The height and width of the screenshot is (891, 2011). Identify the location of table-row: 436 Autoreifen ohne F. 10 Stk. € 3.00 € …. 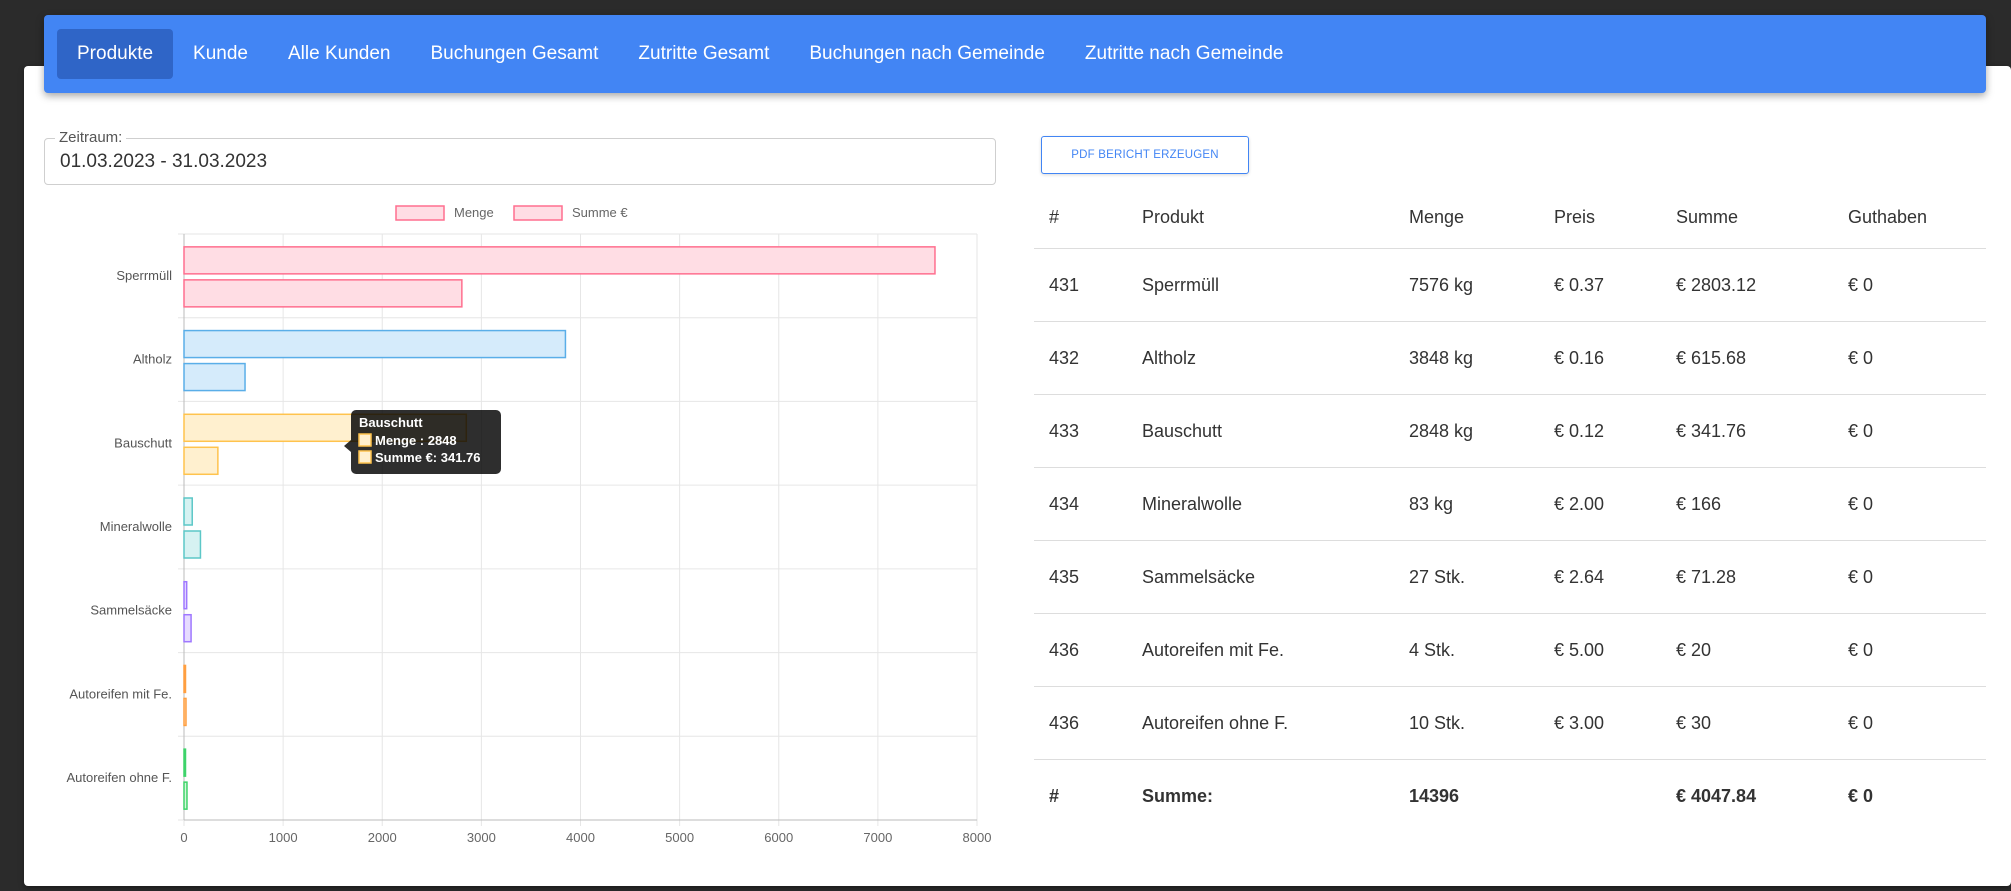
(1510, 723).